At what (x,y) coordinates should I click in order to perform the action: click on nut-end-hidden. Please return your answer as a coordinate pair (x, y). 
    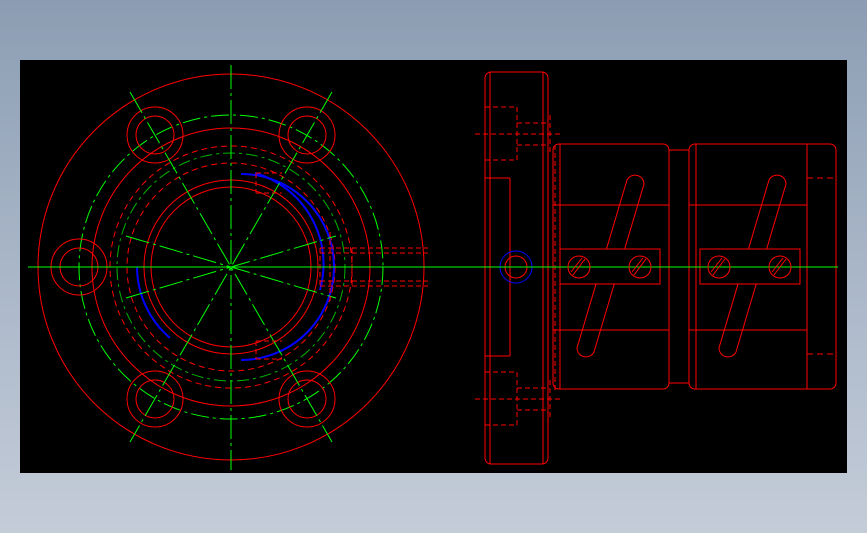
    Looking at the image, I should click on (822, 266).